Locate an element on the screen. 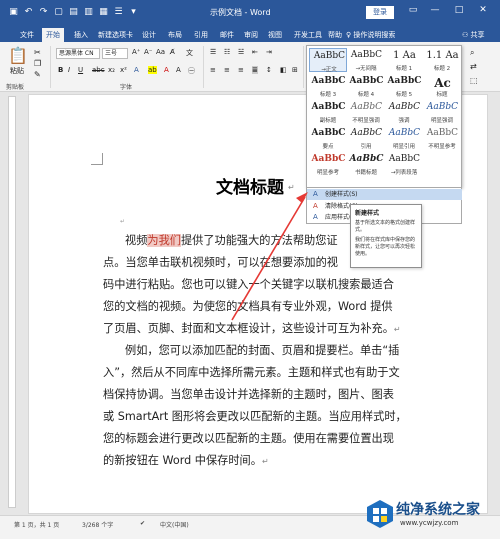  watermark-brand: 纯净系统之家 is located at coordinates (438, 510).